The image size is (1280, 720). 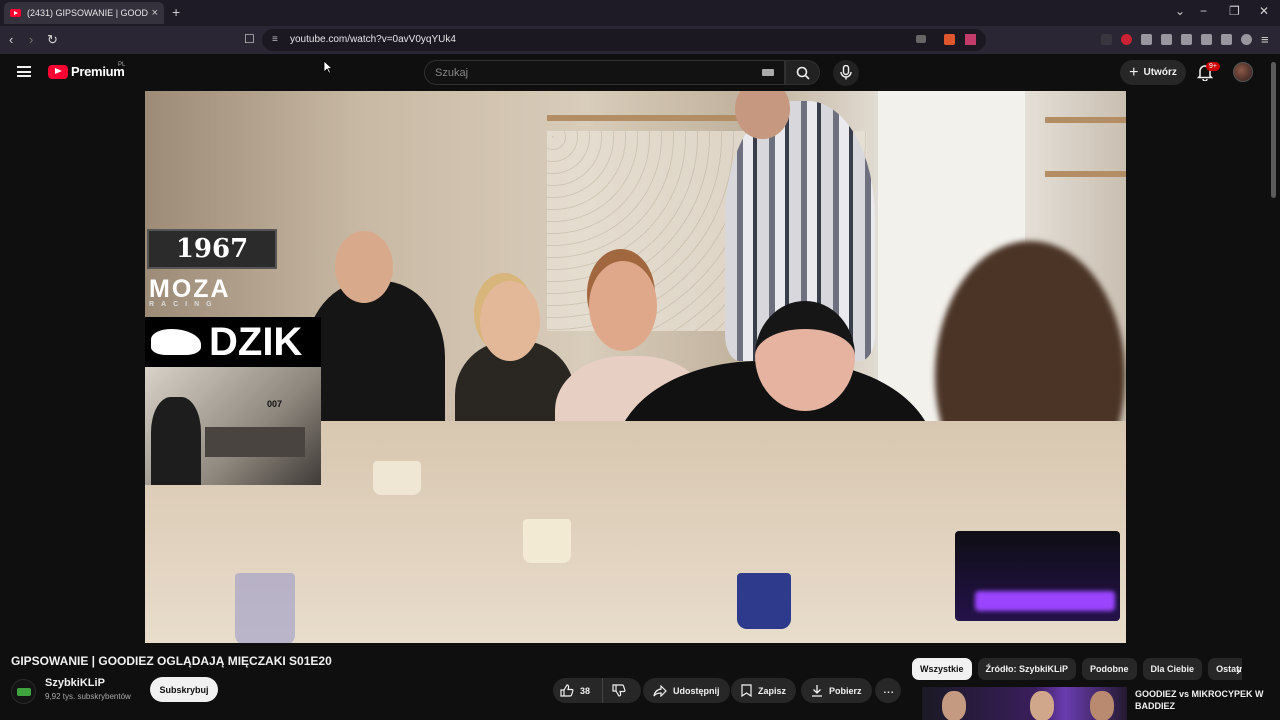 What do you see at coordinates (1024, 703) in the screenshot?
I see `recommendation-thumbnail` at bounding box center [1024, 703].